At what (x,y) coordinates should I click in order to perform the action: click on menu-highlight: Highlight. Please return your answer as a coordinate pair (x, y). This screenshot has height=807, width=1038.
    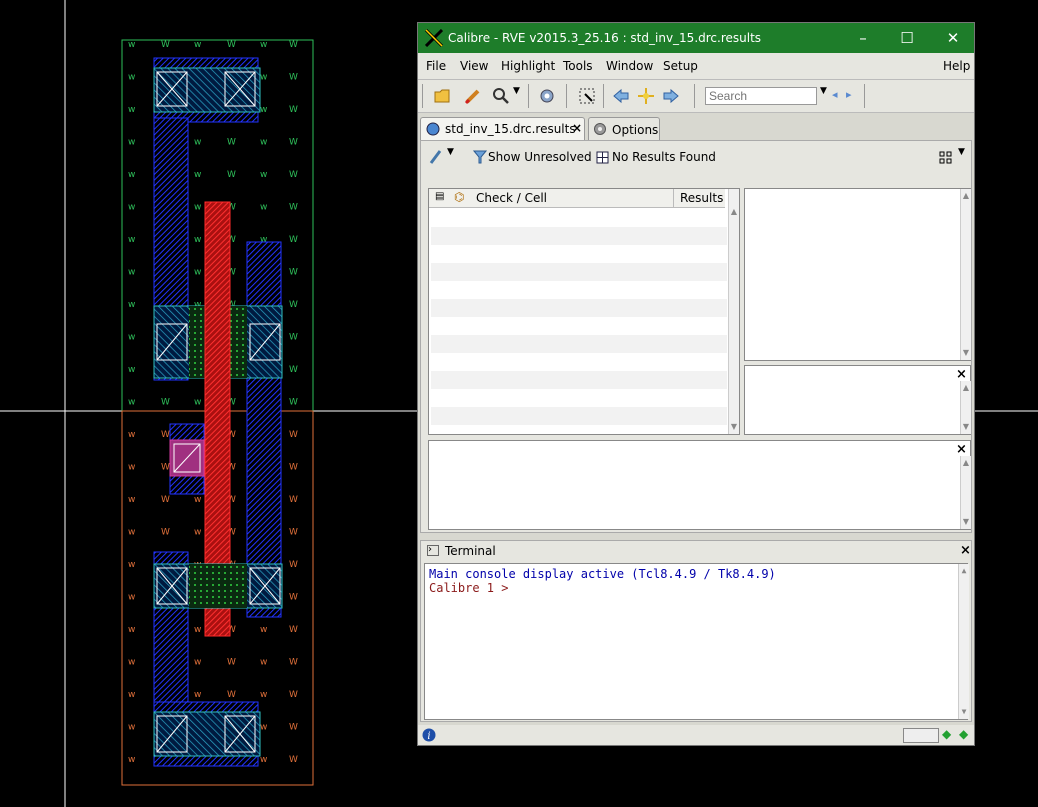
    Looking at the image, I should click on (528, 66).